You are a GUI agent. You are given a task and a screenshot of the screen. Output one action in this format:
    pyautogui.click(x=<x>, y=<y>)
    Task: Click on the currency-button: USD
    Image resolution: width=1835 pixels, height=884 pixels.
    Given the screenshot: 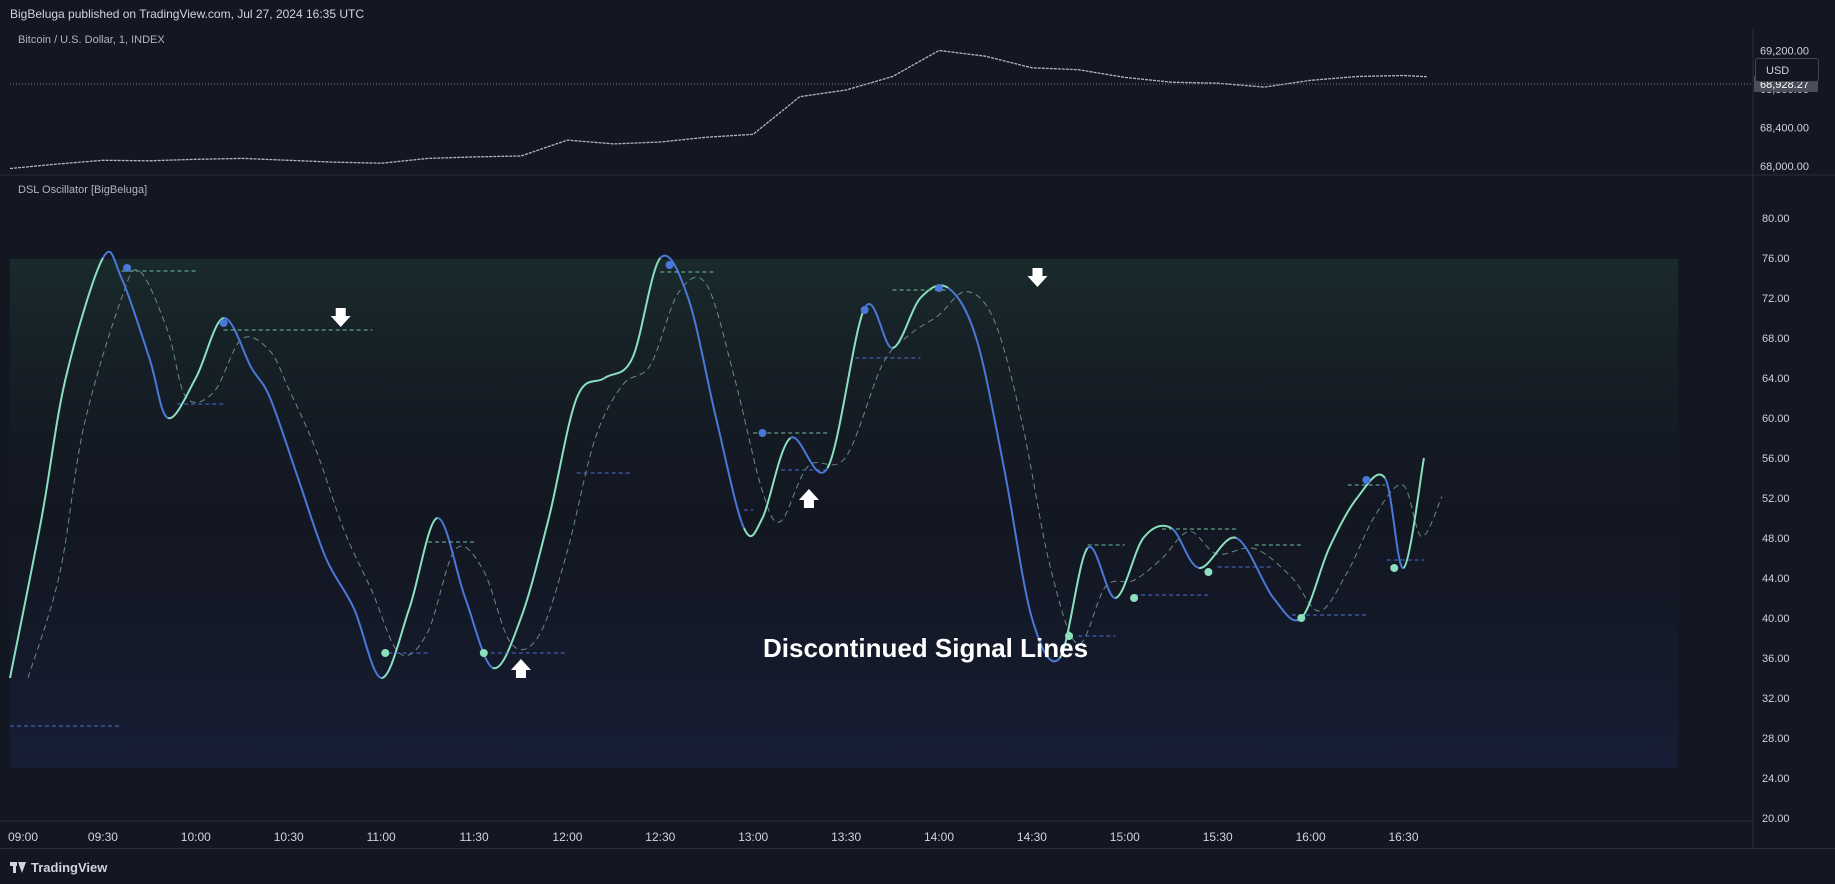 What is the action you would take?
    pyautogui.click(x=1787, y=70)
    